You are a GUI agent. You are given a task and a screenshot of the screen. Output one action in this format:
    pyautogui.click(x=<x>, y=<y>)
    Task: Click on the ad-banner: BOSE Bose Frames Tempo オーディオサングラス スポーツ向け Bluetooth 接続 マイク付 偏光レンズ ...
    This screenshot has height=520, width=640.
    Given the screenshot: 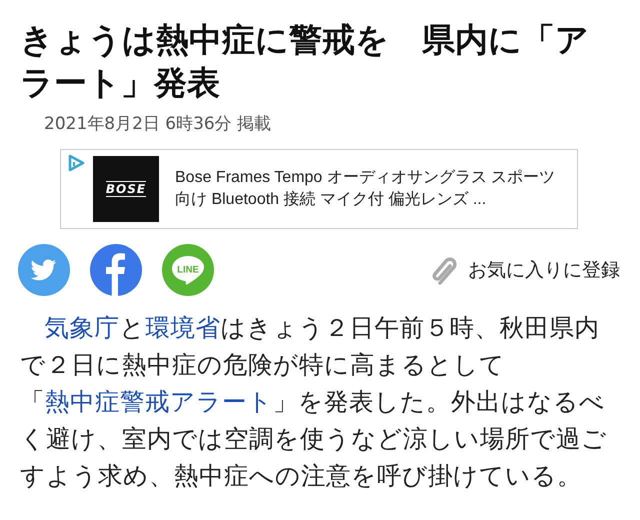 What is the action you would take?
    pyautogui.click(x=319, y=189)
    